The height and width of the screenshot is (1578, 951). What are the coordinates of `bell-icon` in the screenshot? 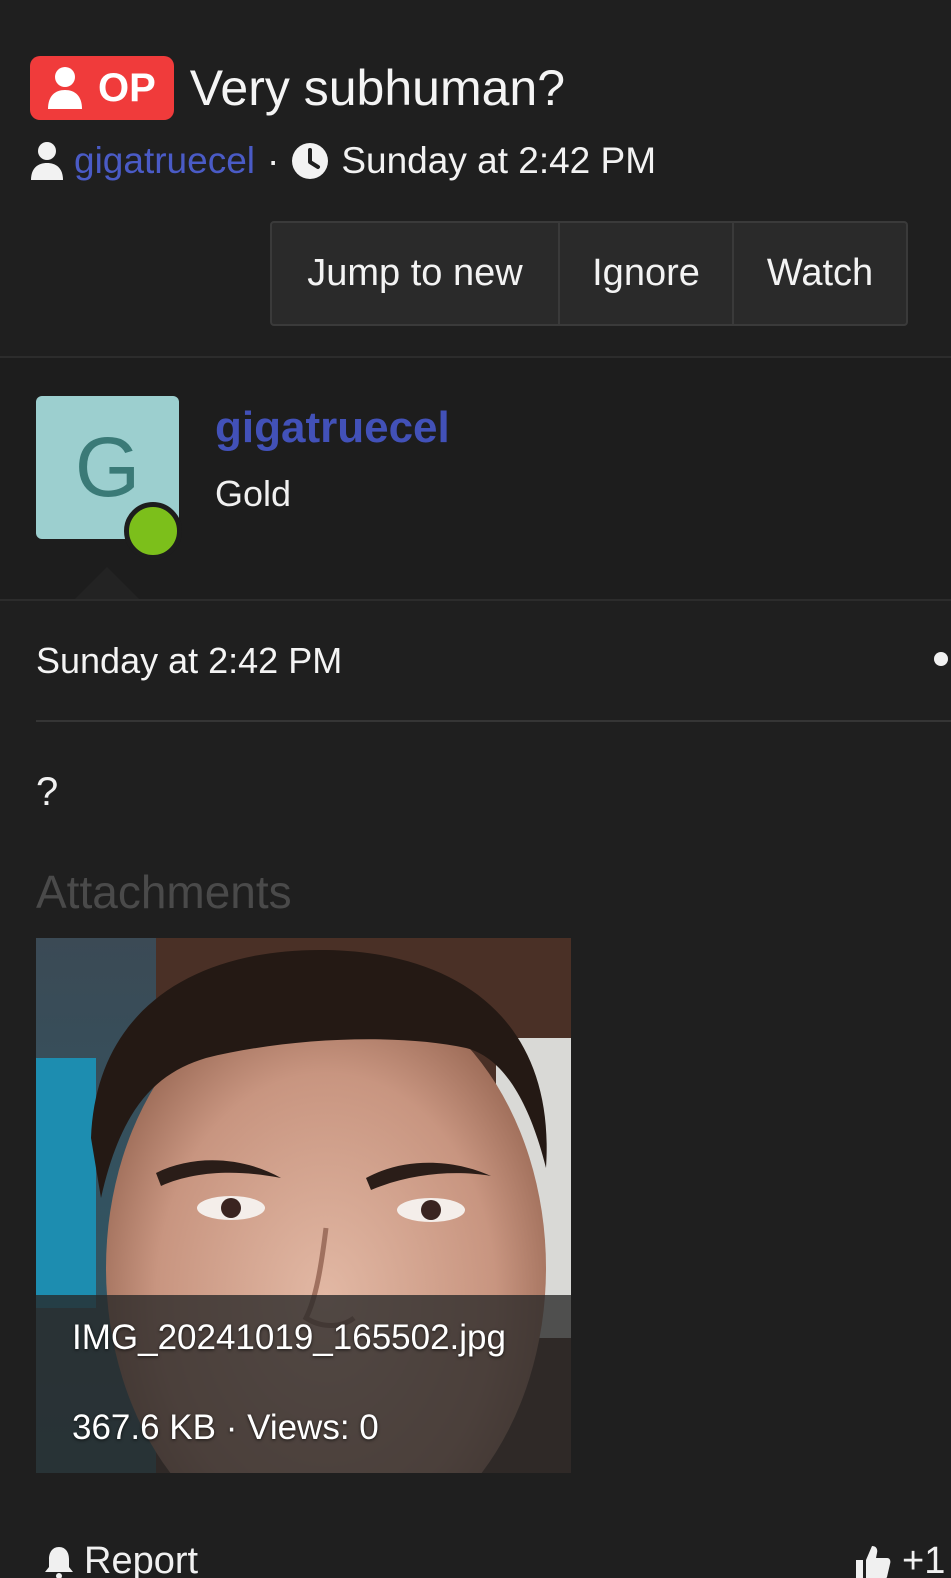 It's located at (59, 1562).